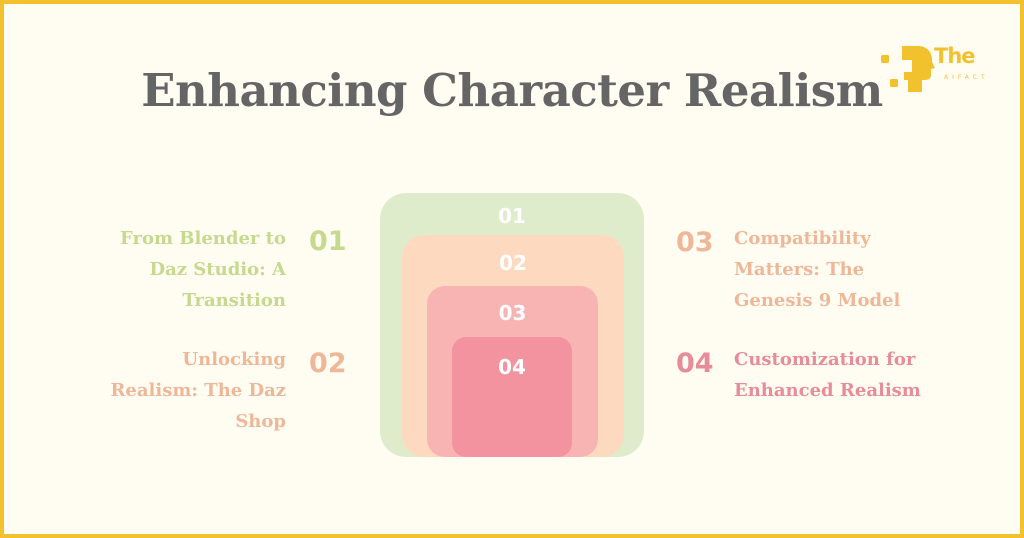  Describe the element at coordinates (198, 390) in the screenshot. I see `item-line: Realism: The Daz` at that location.